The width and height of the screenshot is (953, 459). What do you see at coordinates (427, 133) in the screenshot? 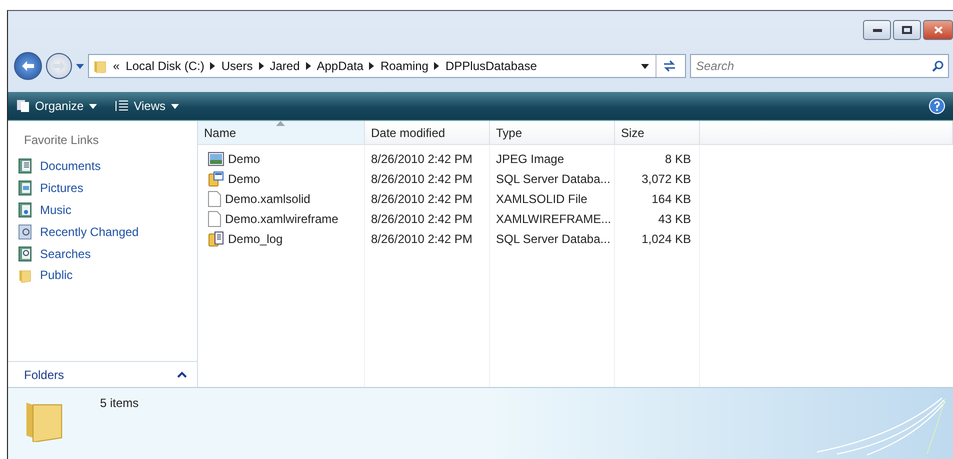
I see `column-header: Date modified` at bounding box center [427, 133].